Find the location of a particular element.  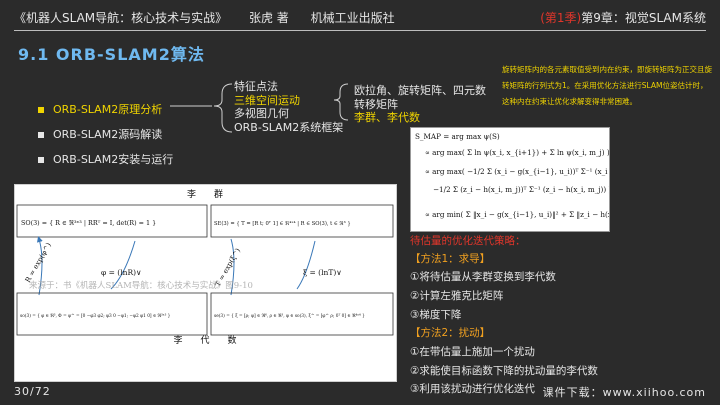

book-publisher: 机械工业出版社 is located at coordinates (352, 18).